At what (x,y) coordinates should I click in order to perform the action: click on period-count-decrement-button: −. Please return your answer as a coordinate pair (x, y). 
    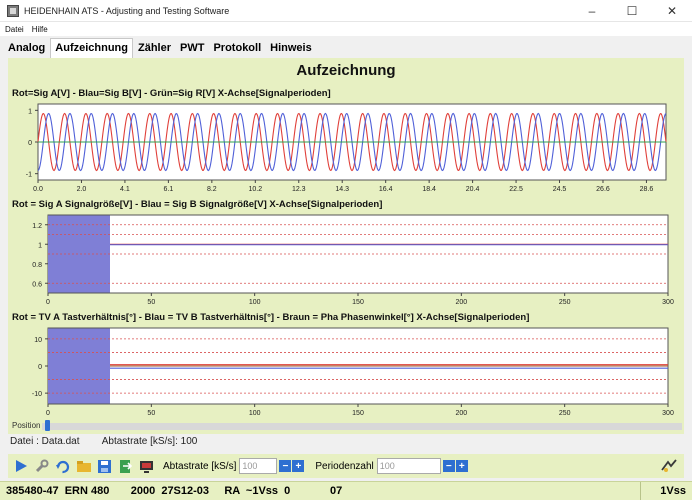
    Looking at the image, I should click on (448, 466).